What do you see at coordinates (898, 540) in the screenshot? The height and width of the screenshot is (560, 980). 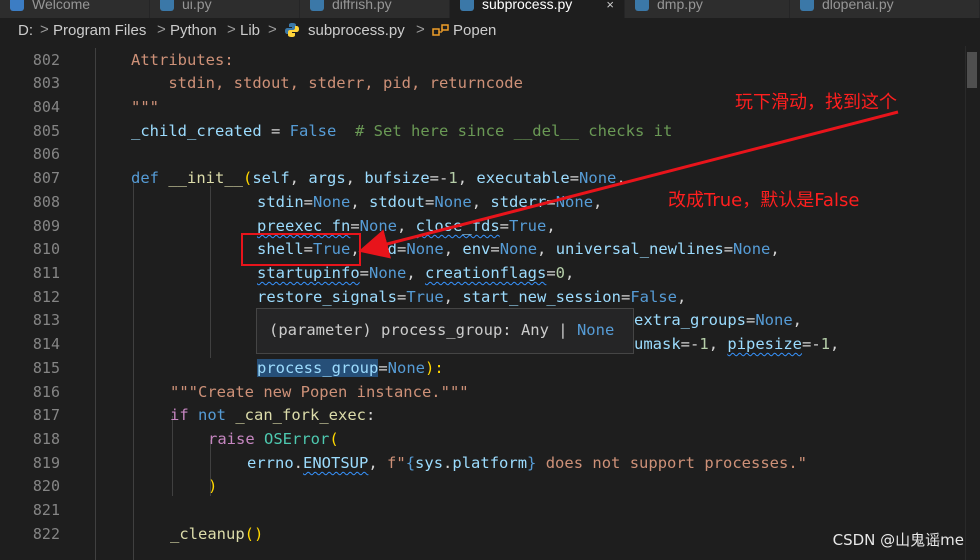 I see `watermark: CSDN @山鬼谣me` at bounding box center [898, 540].